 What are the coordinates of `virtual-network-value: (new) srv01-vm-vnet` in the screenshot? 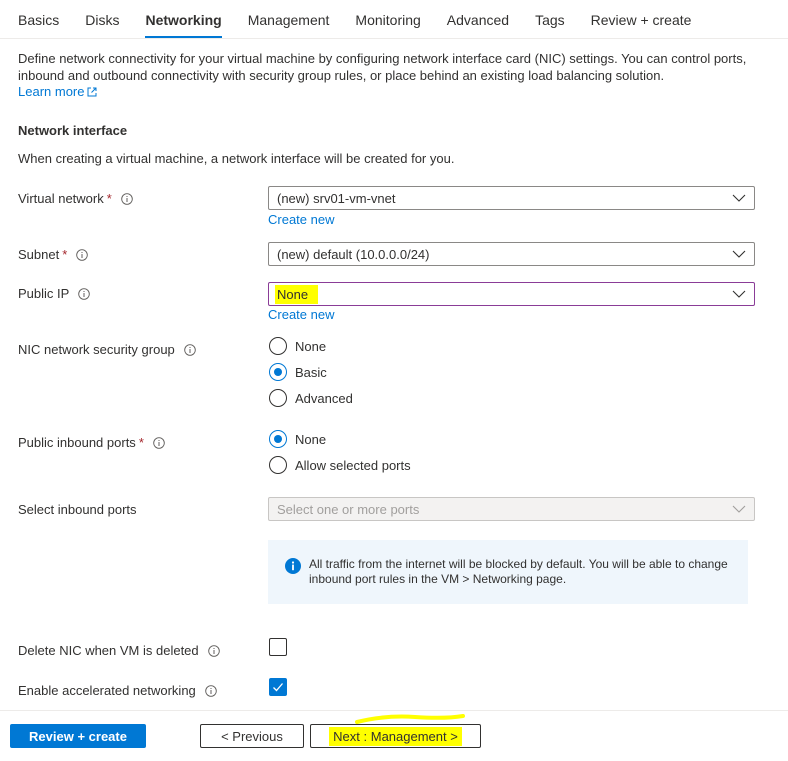 It's located at (336, 198).